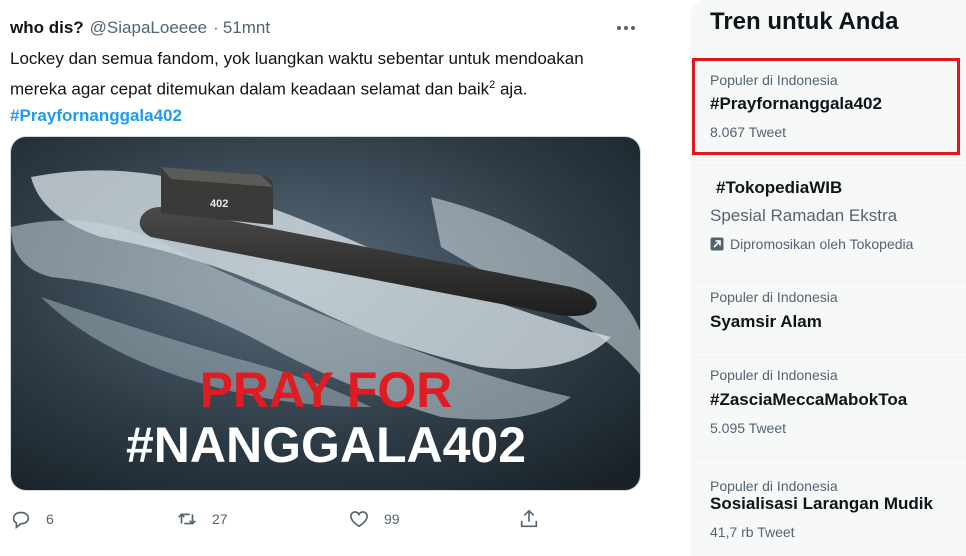 This screenshot has height=556, width=966. I want to click on retweet-icon, so click(187, 519).